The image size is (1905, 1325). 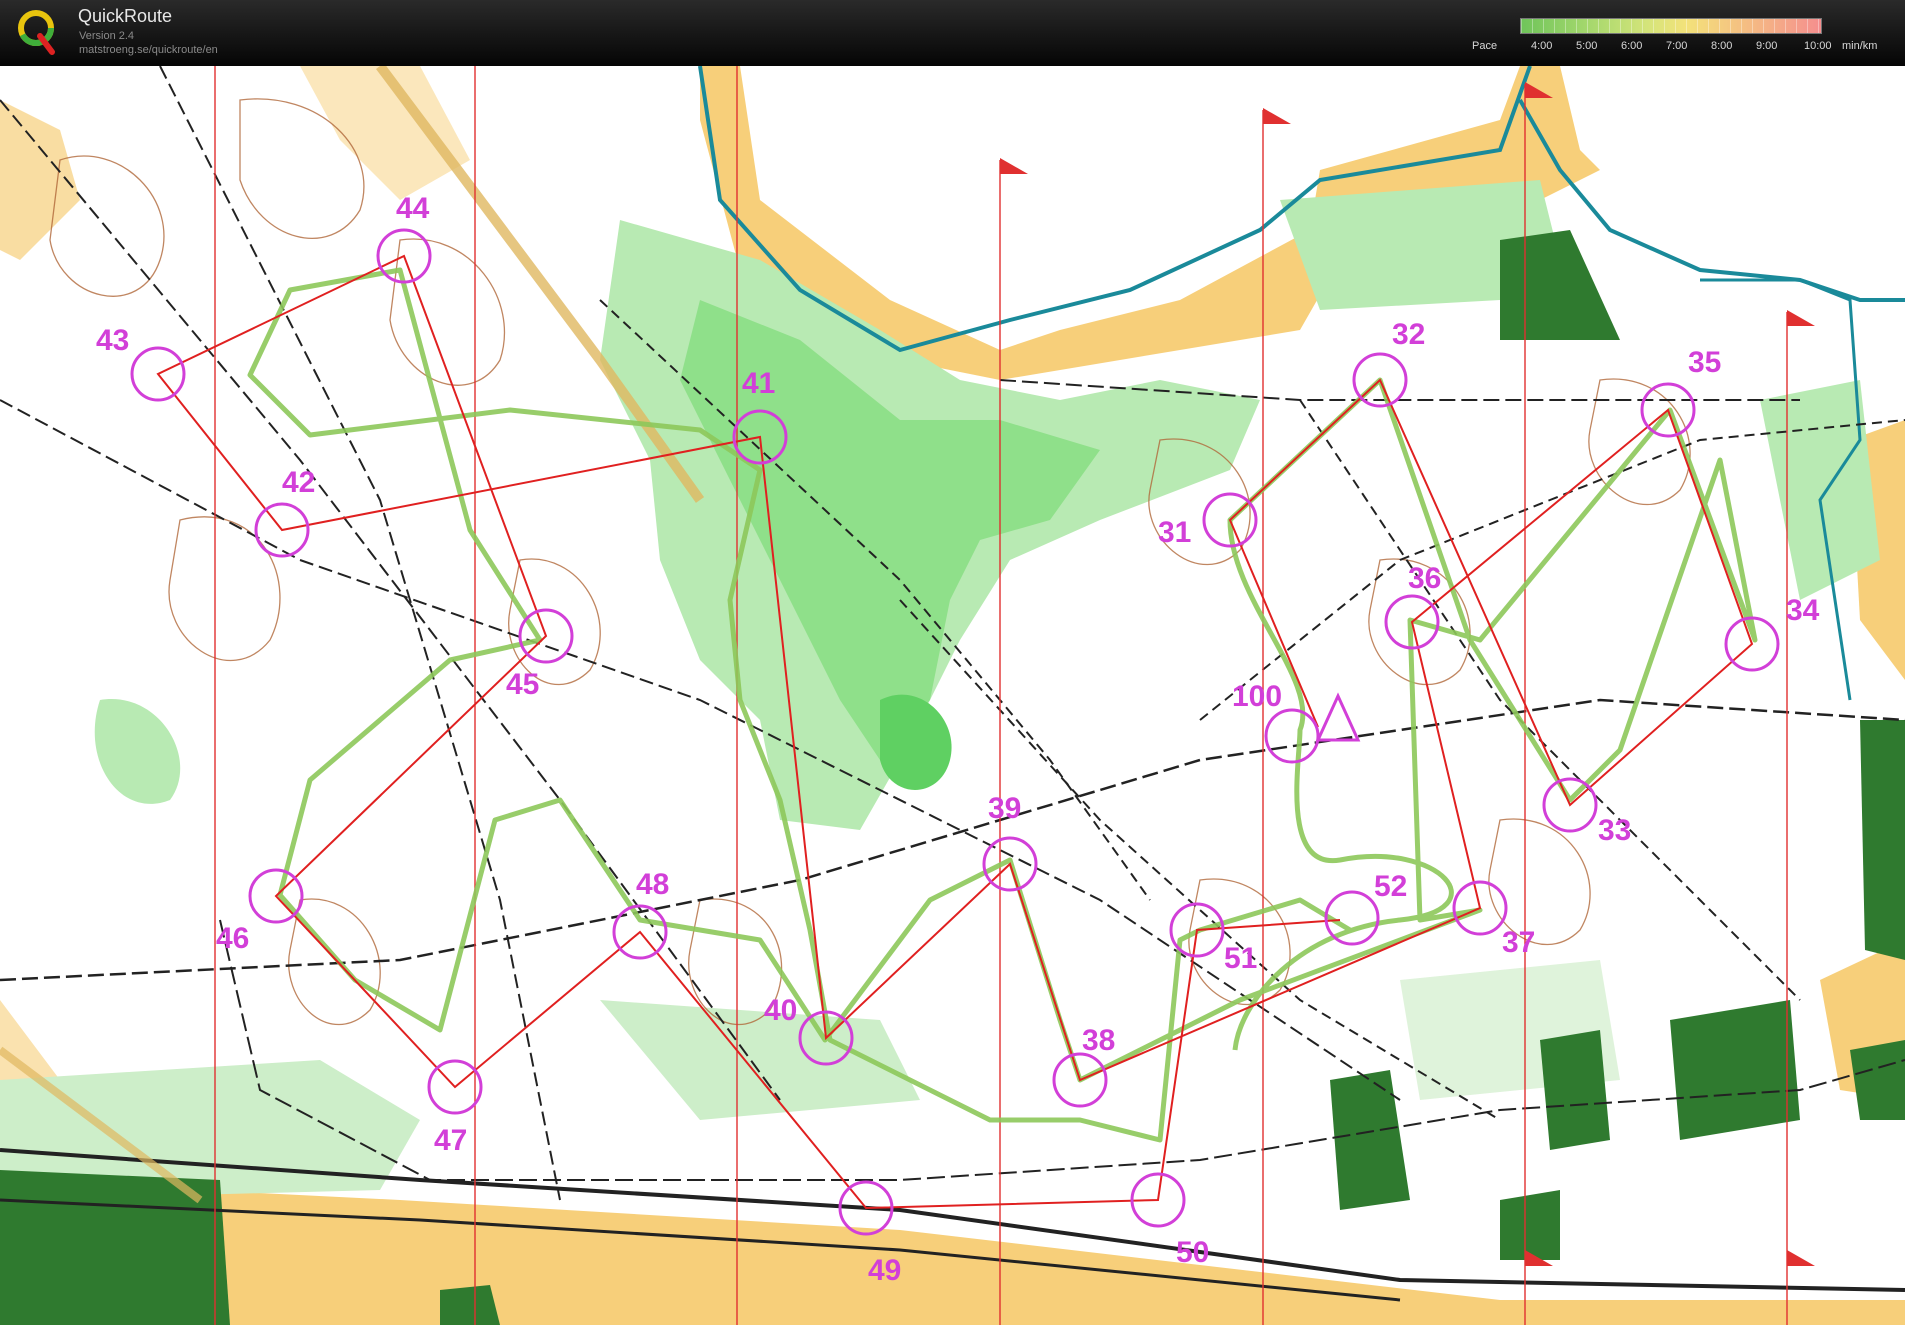 What do you see at coordinates (1424, 578) in the screenshot?
I see `control-number: 36` at bounding box center [1424, 578].